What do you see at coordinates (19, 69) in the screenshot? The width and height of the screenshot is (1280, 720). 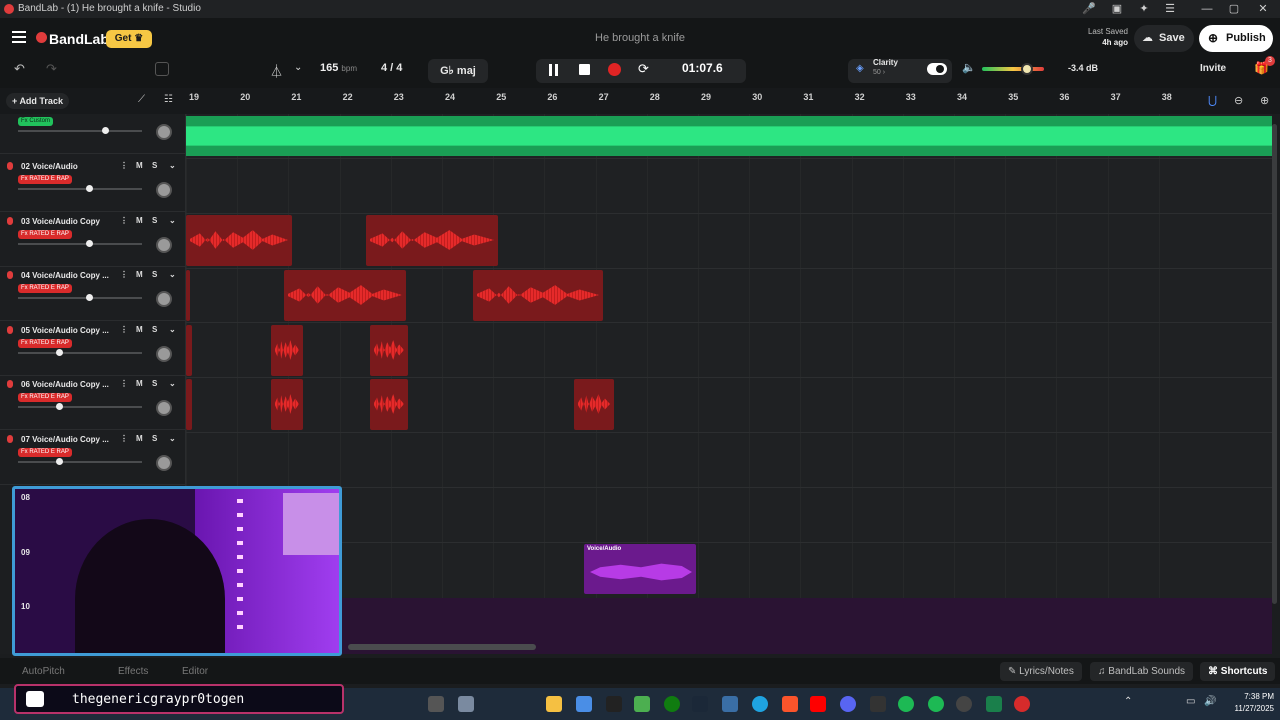 I see `undo-icon: ↶` at bounding box center [19, 69].